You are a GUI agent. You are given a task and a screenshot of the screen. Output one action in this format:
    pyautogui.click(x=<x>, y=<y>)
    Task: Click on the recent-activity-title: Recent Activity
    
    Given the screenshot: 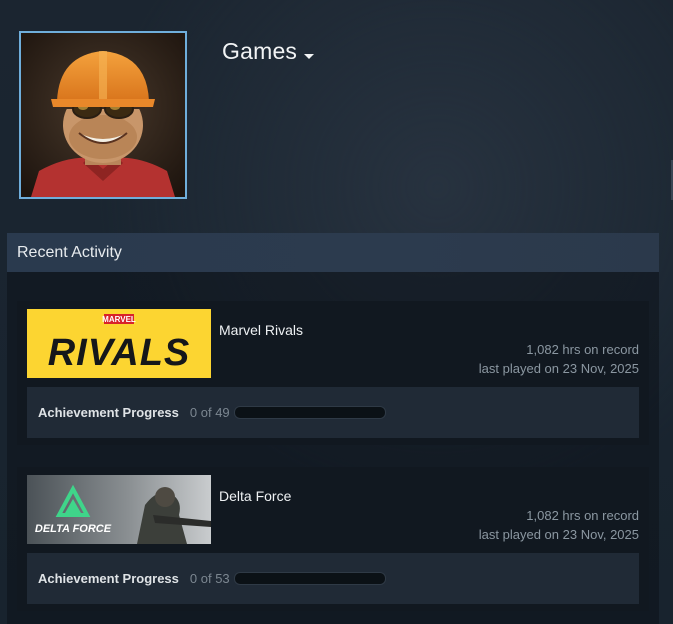 What is the action you would take?
    pyautogui.click(x=69, y=252)
    